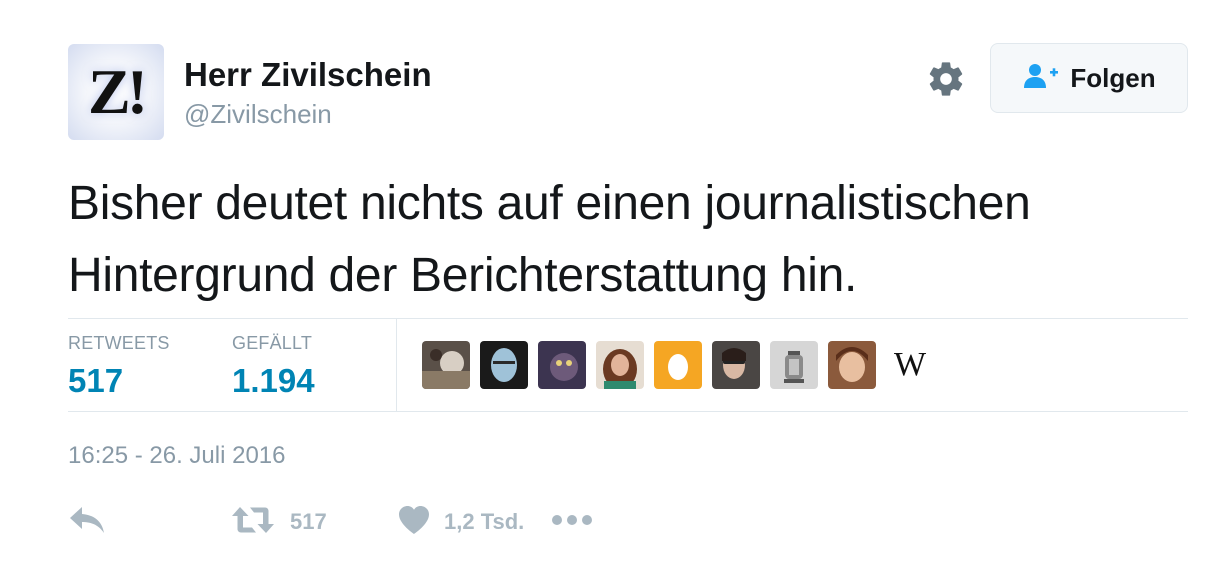  What do you see at coordinates (278, 522) in the screenshot?
I see `retweet-button: 517` at bounding box center [278, 522].